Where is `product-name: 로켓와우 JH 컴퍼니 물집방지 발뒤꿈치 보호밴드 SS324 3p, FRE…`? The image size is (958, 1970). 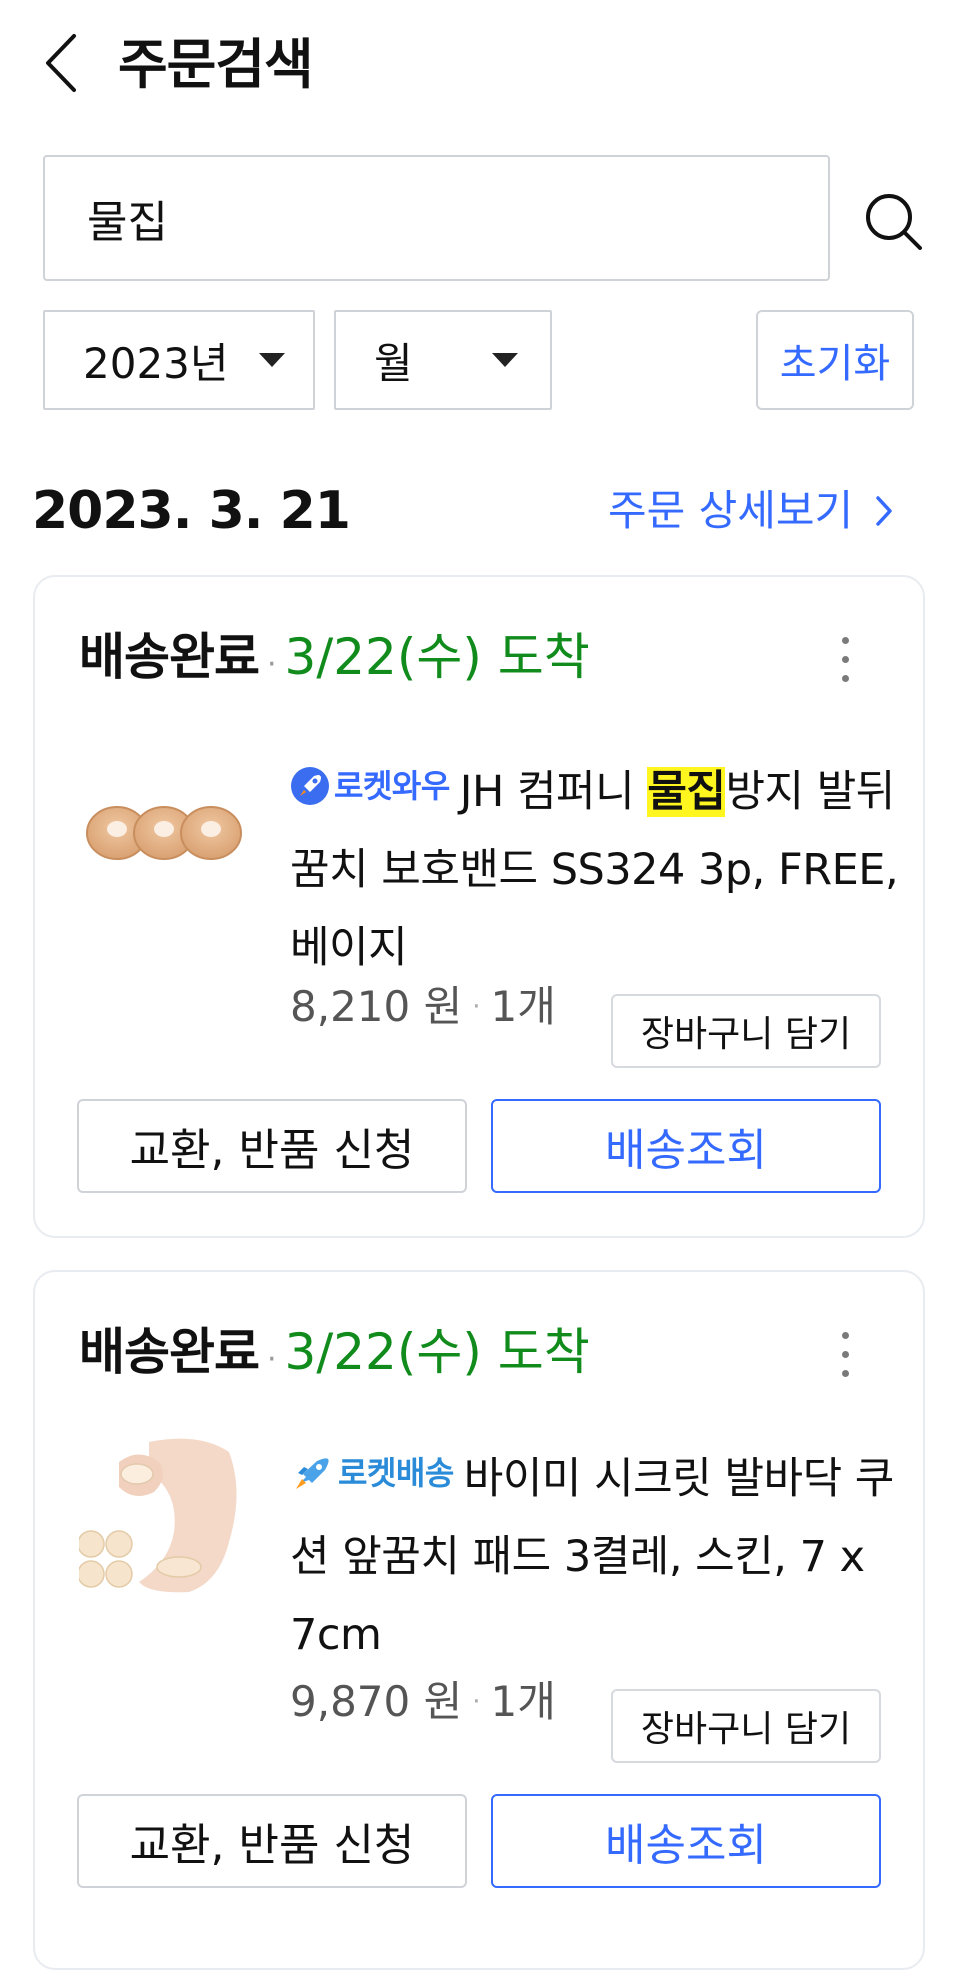 product-name: 로켓와우 JH 컴퍼니 물집방지 발뒤꿈치 보호밴드 SS324 3p, FRE… is located at coordinates (600, 867).